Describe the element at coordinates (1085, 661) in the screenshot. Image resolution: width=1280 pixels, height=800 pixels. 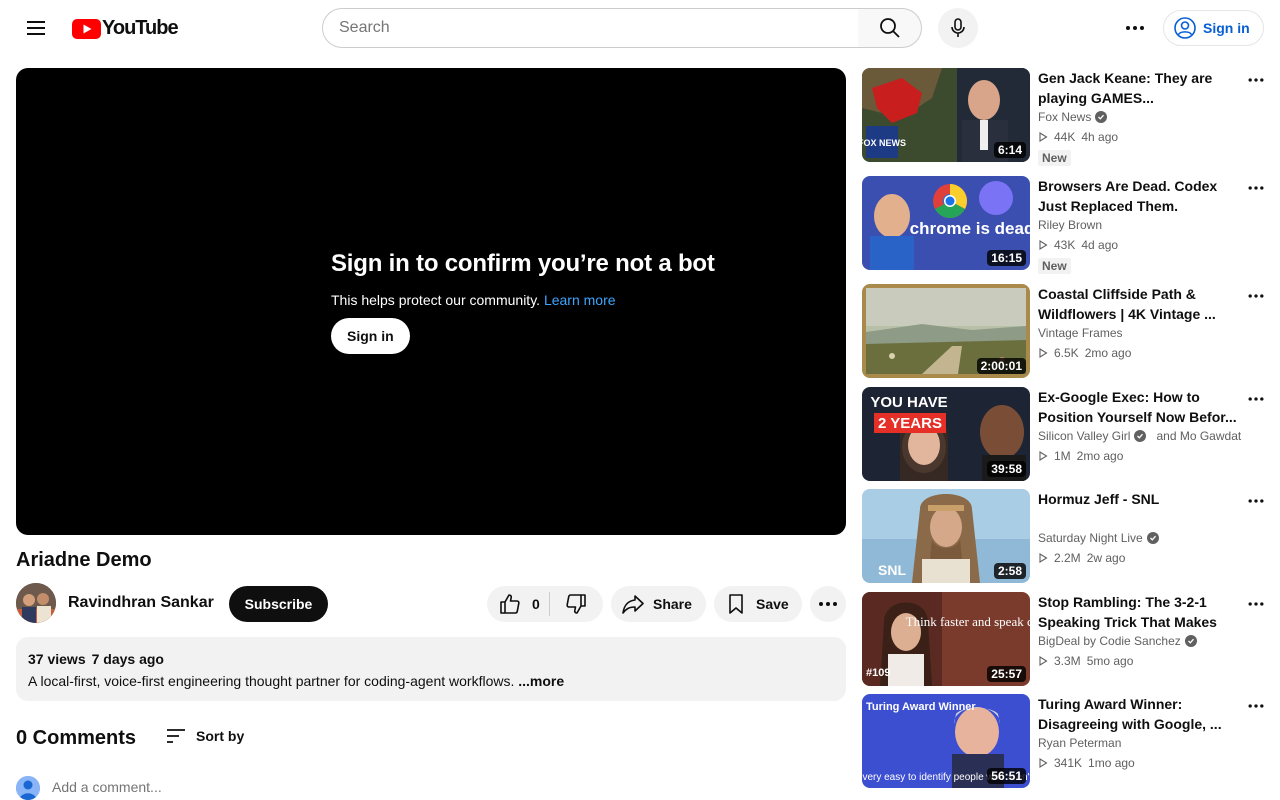
I see `recommendation-stats: 3.3M 5mo ago` at that location.